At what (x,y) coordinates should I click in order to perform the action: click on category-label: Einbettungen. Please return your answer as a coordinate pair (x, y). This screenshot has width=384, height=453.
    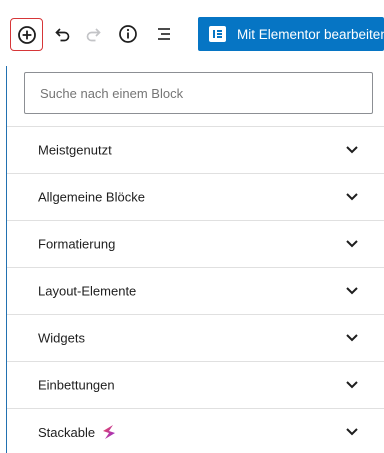
    Looking at the image, I should click on (76, 385).